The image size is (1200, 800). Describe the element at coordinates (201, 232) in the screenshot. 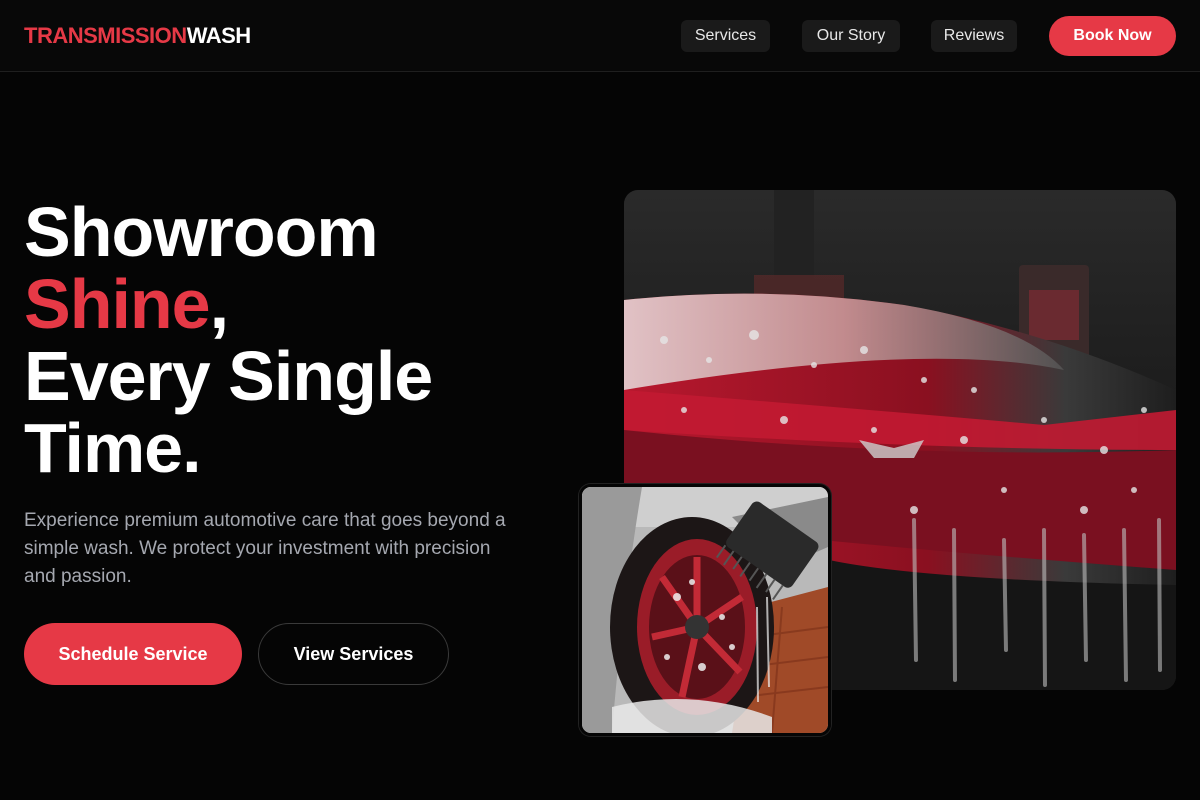

I see `headline-line-1: Showroom` at that location.